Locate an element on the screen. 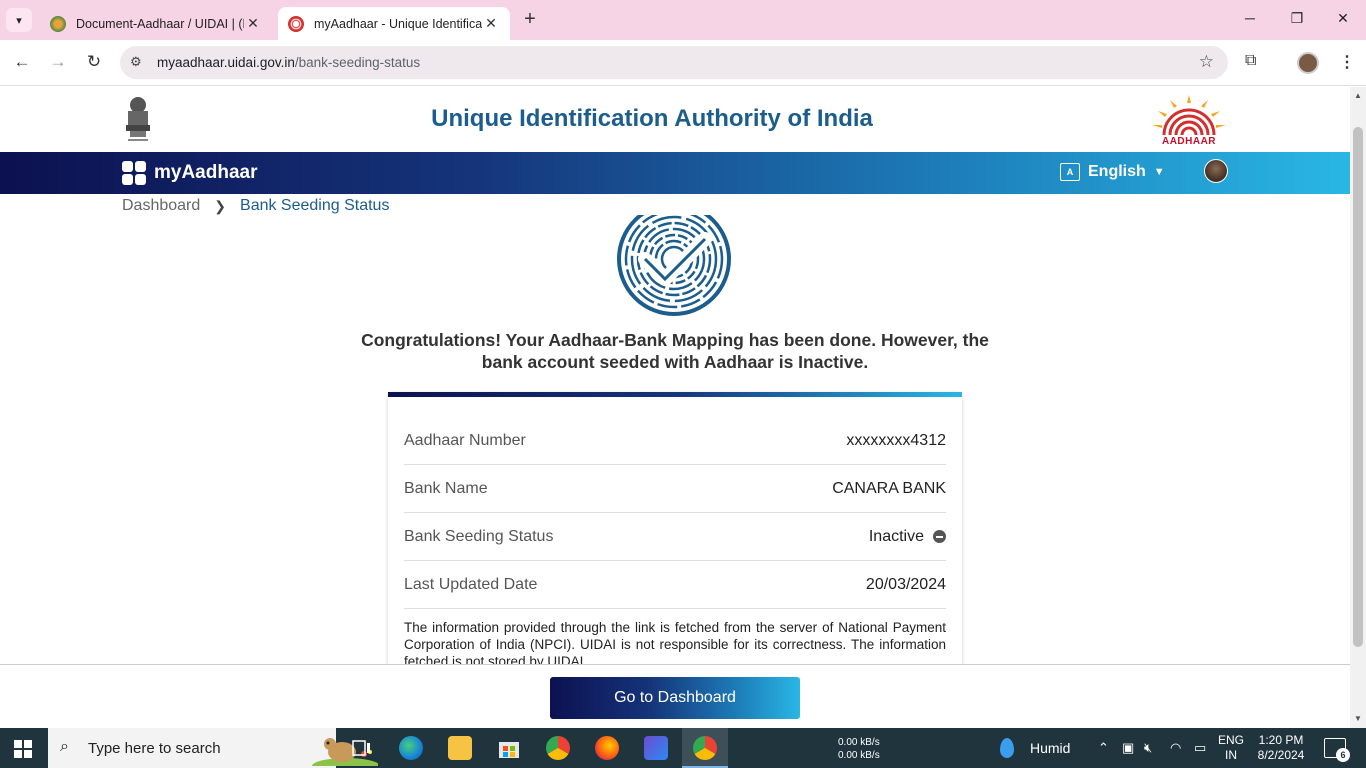  aadhaar-logo-text: AADHAAR is located at coordinates (1189, 141).